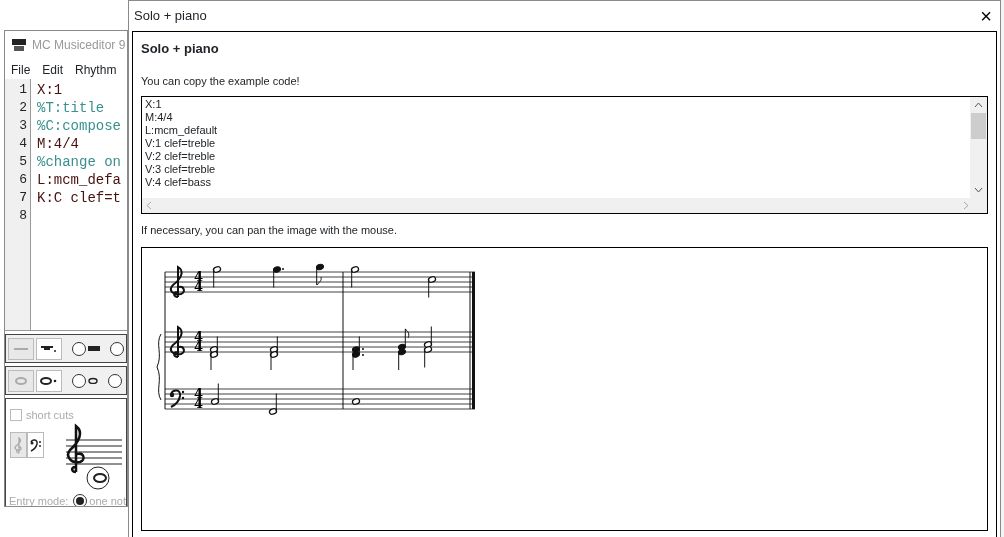  Describe the element at coordinates (94, 456) in the screenshot. I see `staff-preview-drawing` at that location.